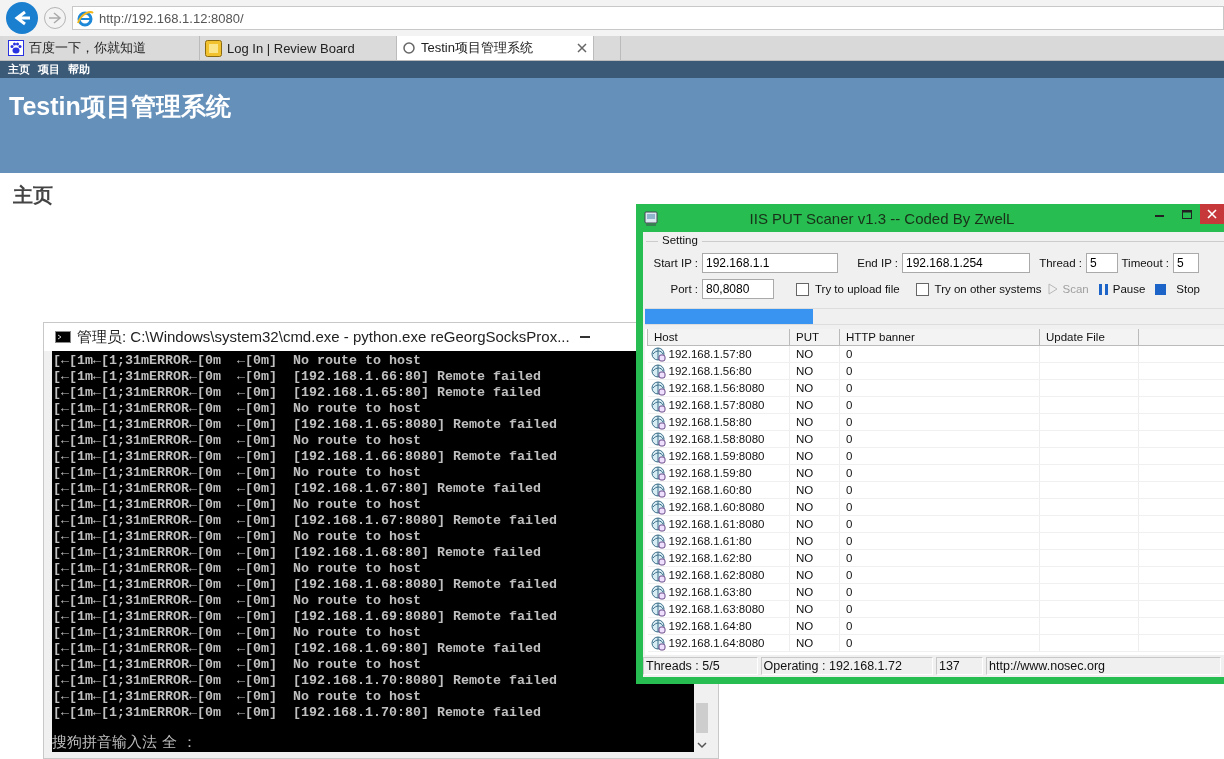  What do you see at coordinates (79, 69) in the screenshot?
I see `nav-link: 帮助` at bounding box center [79, 69].